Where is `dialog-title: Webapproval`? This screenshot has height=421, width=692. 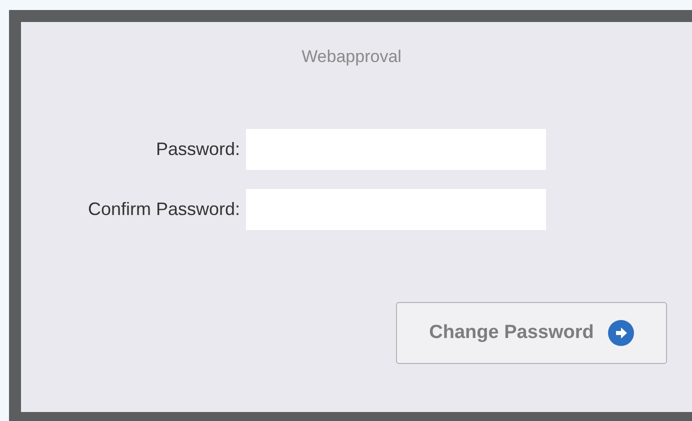 dialog-title: Webapproval is located at coordinates (351, 57).